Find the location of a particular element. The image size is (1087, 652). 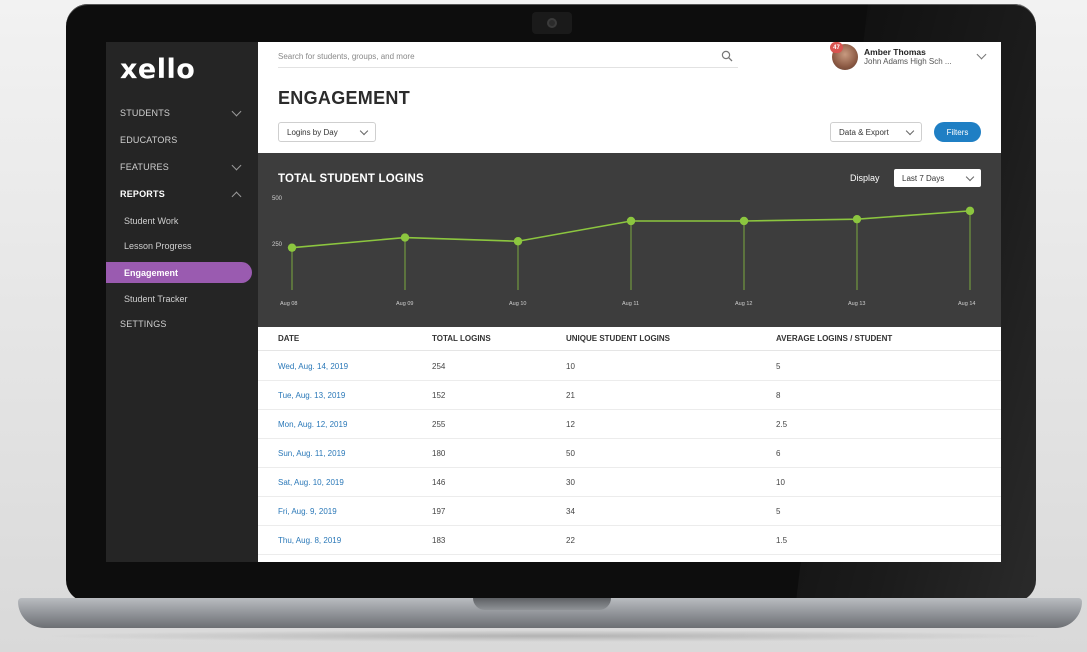

nav-label: REPORTS is located at coordinates (142, 194).